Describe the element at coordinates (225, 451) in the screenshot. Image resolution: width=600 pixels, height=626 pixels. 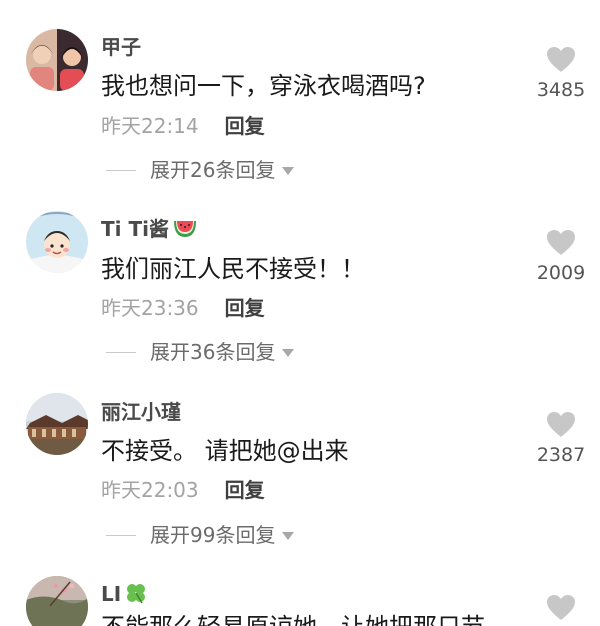
I see `comment-text: 不接受。 请把她@出来` at that location.